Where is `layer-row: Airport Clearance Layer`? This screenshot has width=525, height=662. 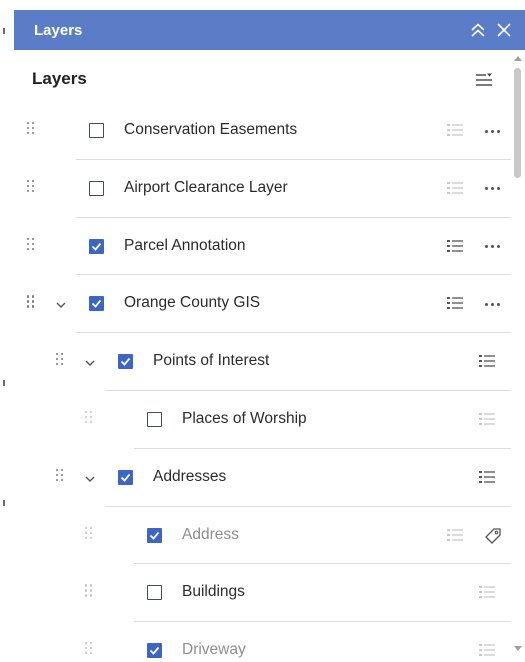 layer-row: Airport Clearance Layer is located at coordinates (262, 189).